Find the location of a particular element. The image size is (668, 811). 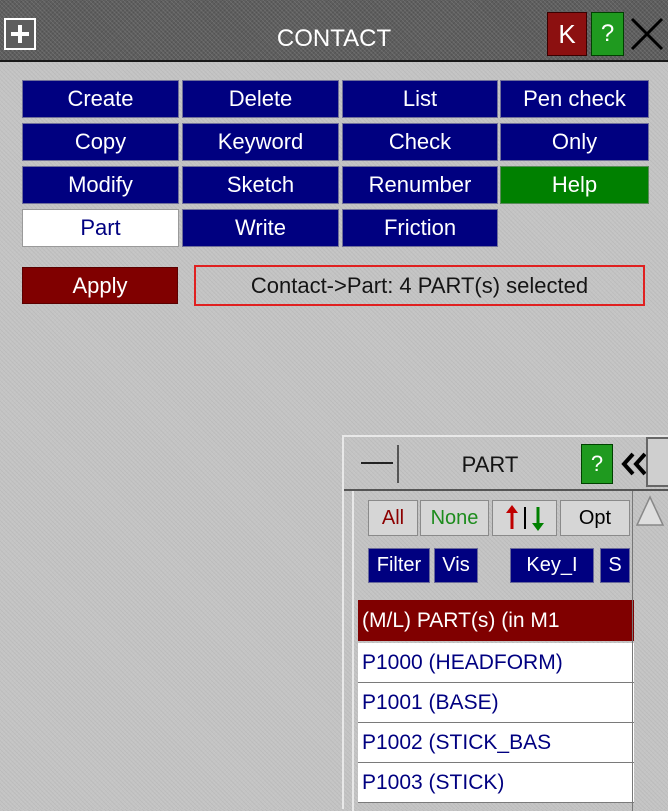

keyword-button: Keyword is located at coordinates (260, 142).